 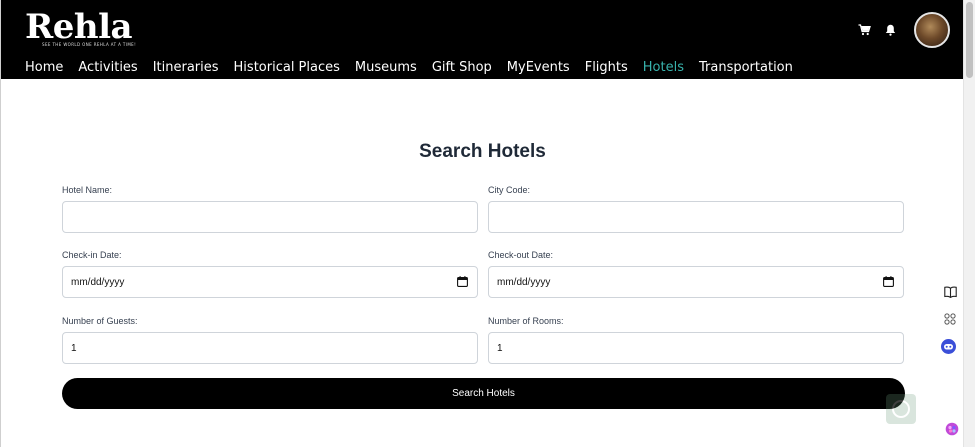 What do you see at coordinates (92, 255) in the screenshot?
I see `check-in-label: Check-in Date:` at bounding box center [92, 255].